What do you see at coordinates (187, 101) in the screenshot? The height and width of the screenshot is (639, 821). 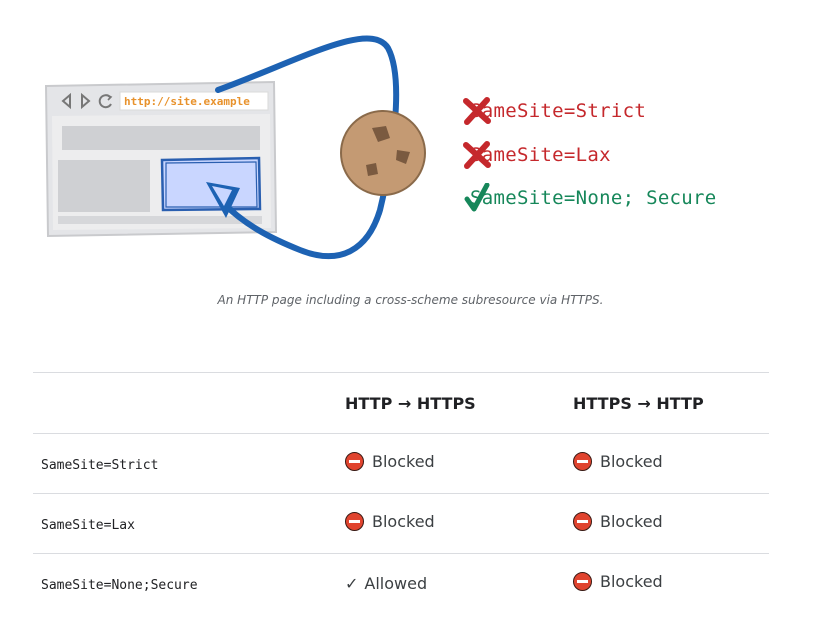 I see `url-text: http://site.example` at bounding box center [187, 101].